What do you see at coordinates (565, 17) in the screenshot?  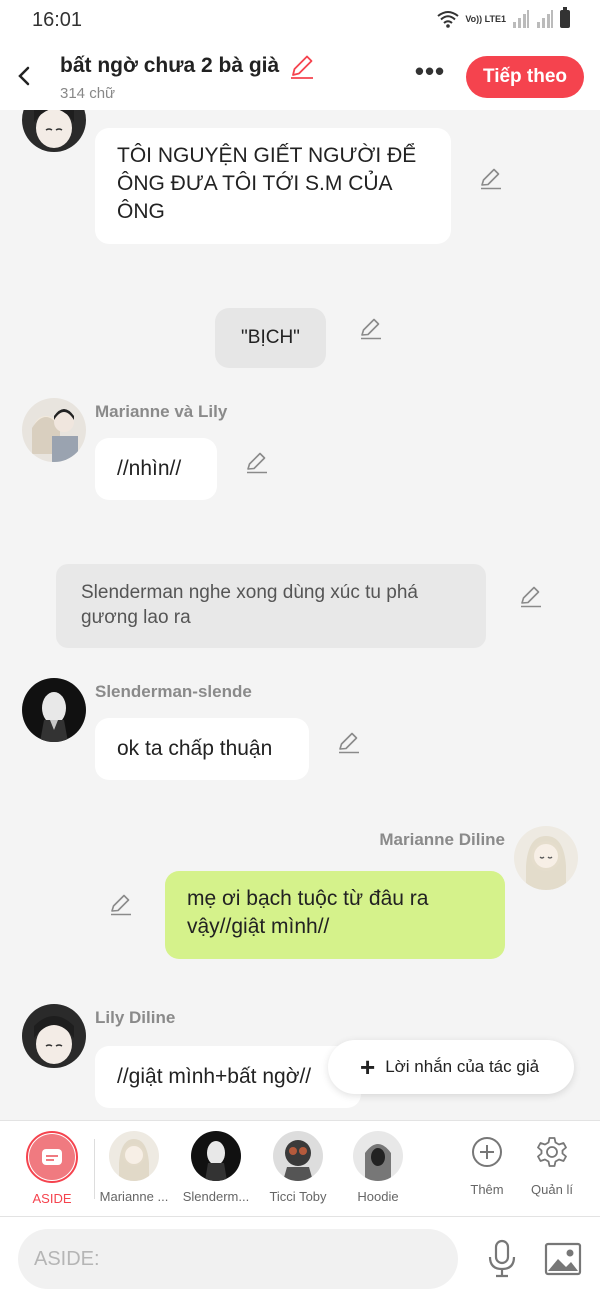 I see `battery-icon` at bounding box center [565, 17].